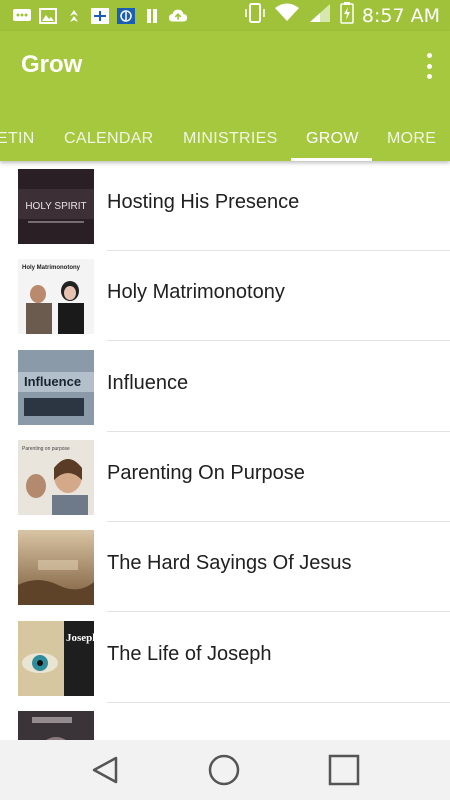 This screenshot has width=450, height=800. Describe the element at coordinates (287, 15) in the screenshot. I see `wifi-icon` at that location.